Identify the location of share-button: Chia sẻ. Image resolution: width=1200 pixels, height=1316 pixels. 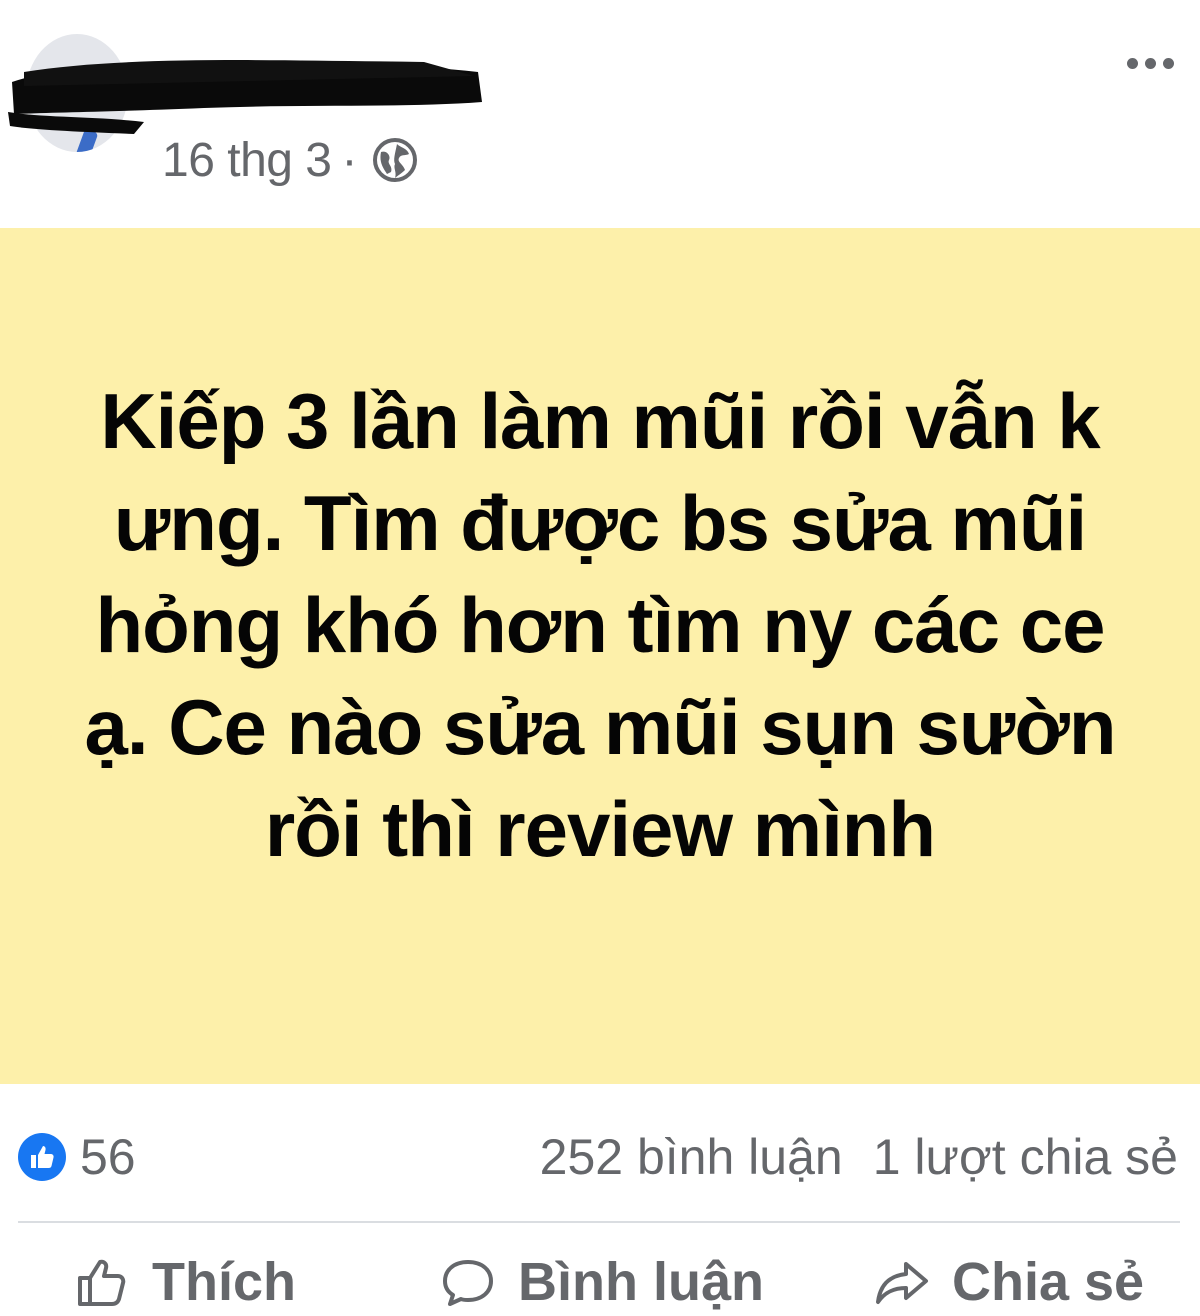
(1009, 1282).